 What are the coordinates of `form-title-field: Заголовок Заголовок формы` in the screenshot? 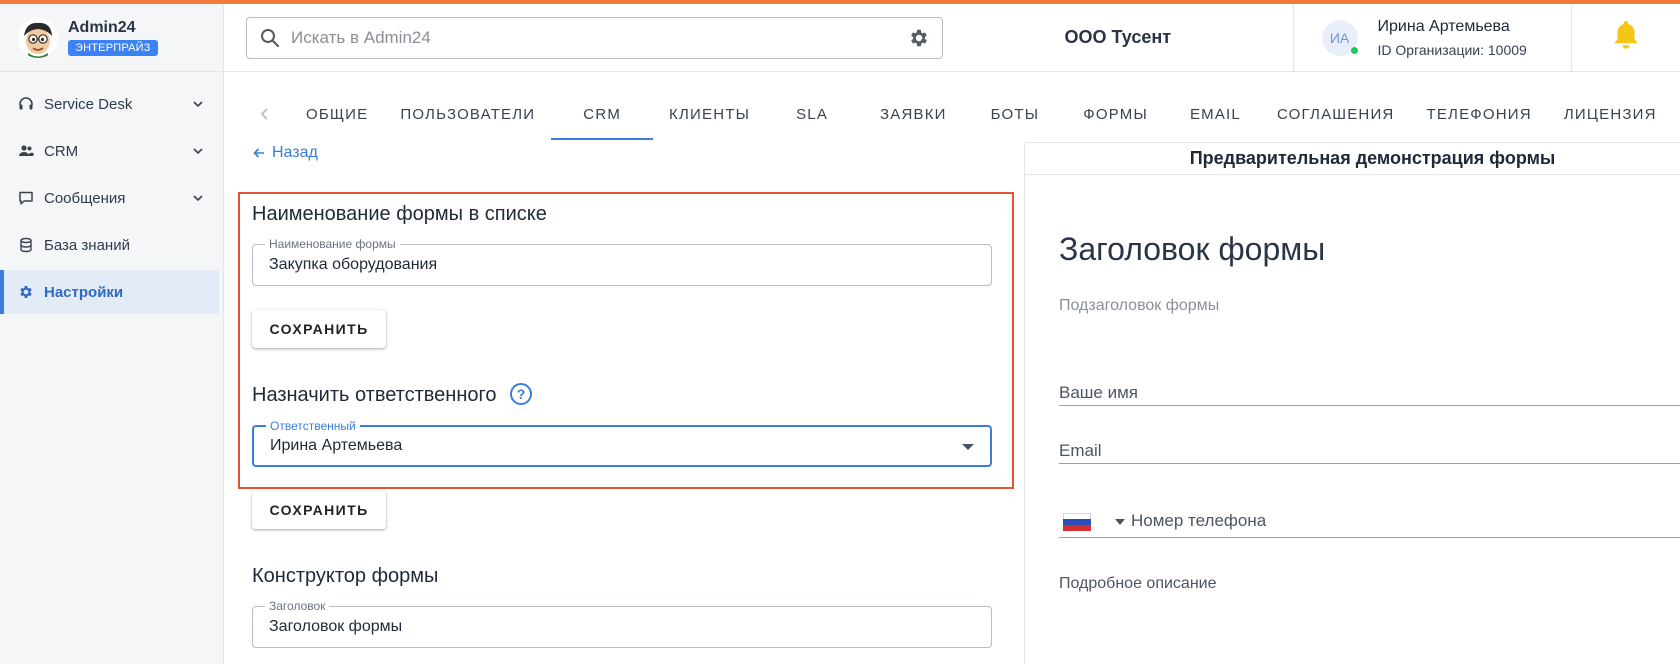 It's located at (622, 623).